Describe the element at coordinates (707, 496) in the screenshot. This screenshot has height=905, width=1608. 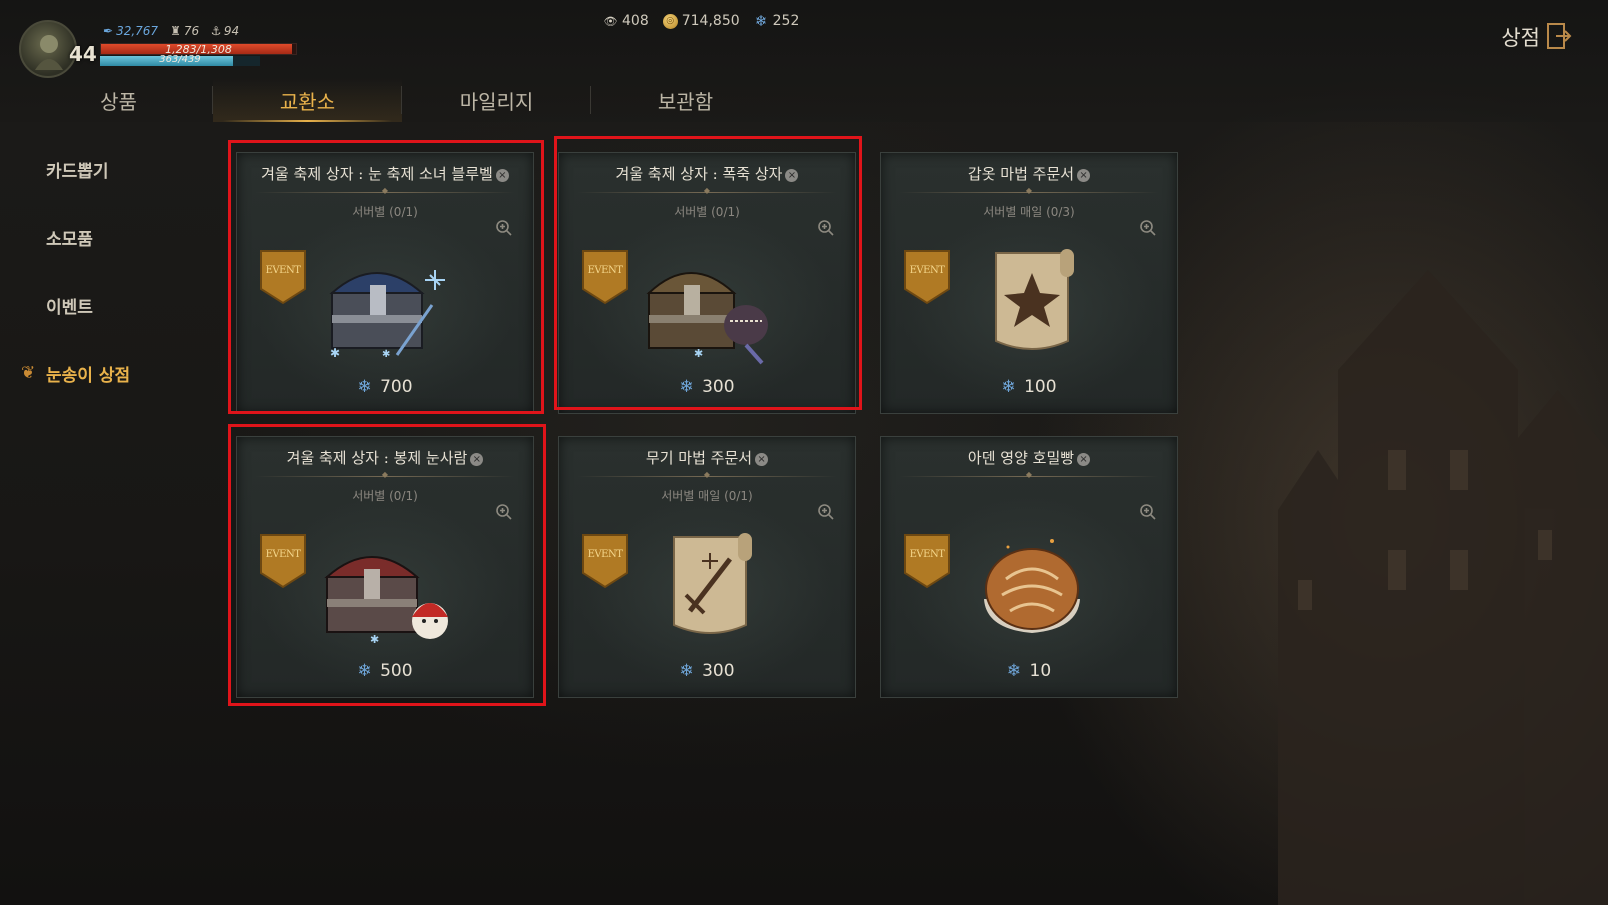
I see `purchase-limit: 서버별 매일 (0/1)` at that location.